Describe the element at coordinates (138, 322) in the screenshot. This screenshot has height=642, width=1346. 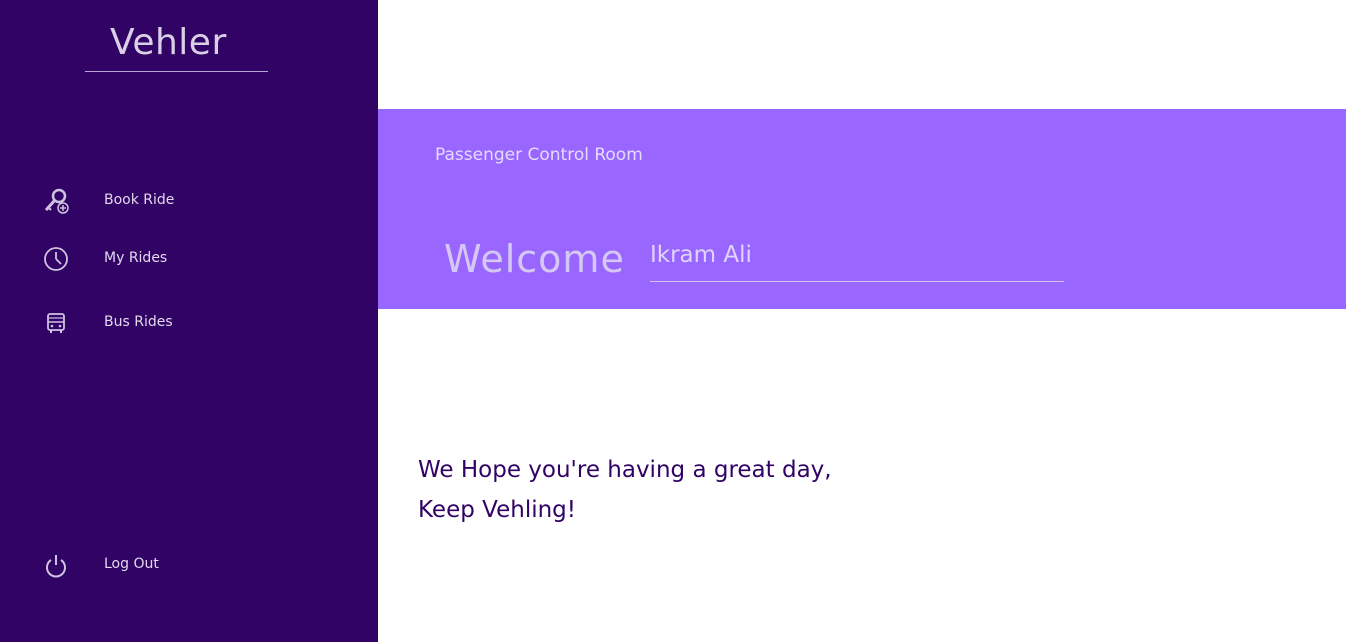
I see `sidebar-item-label: Bus Rides` at that location.